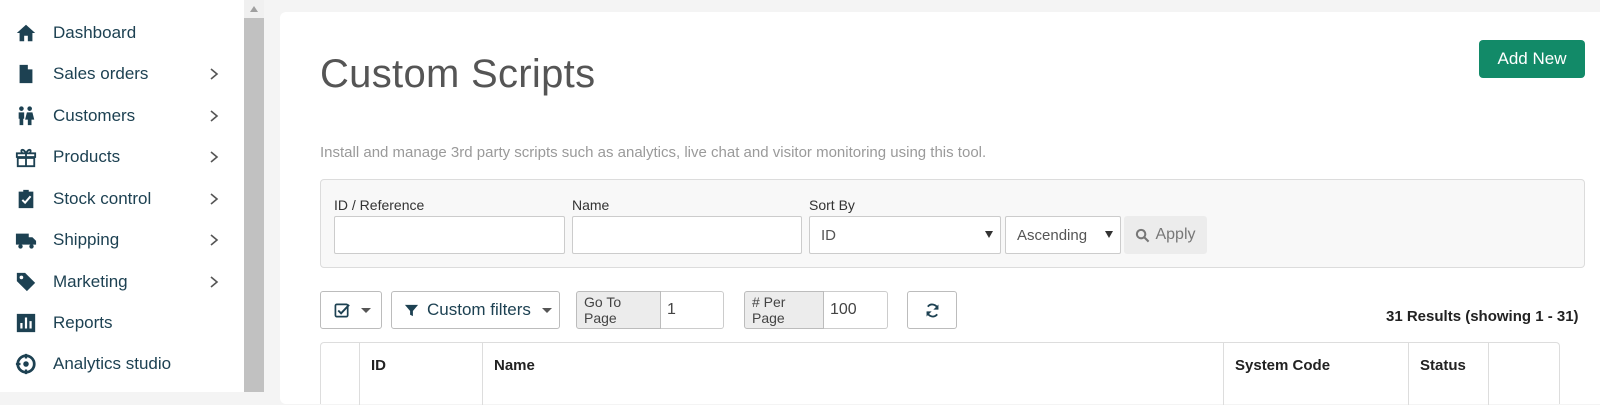 The height and width of the screenshot is (405, 1600). What do you see at coordinates (784, 310) in the screenshot?
I see `per-page-label: # Per Page` at bounding box center [784, 310].